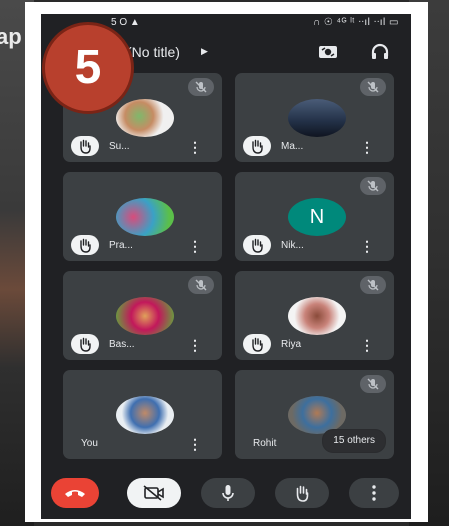  Describe the element at coordinates (354, 441) in the screenshot. I see `others-count-button: 15 others` at that location.